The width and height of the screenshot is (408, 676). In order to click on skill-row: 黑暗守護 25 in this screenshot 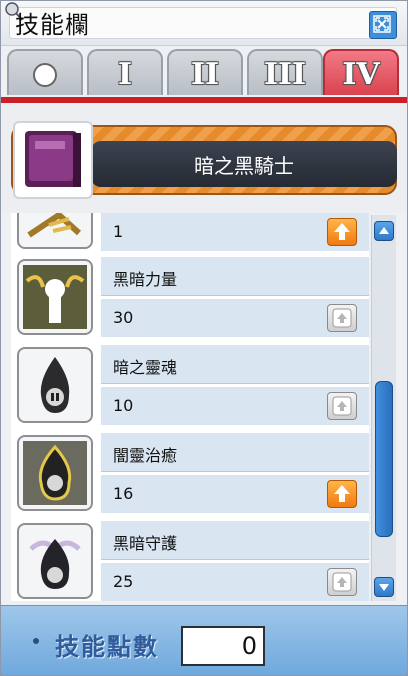, I will do `click(190, 560)`.